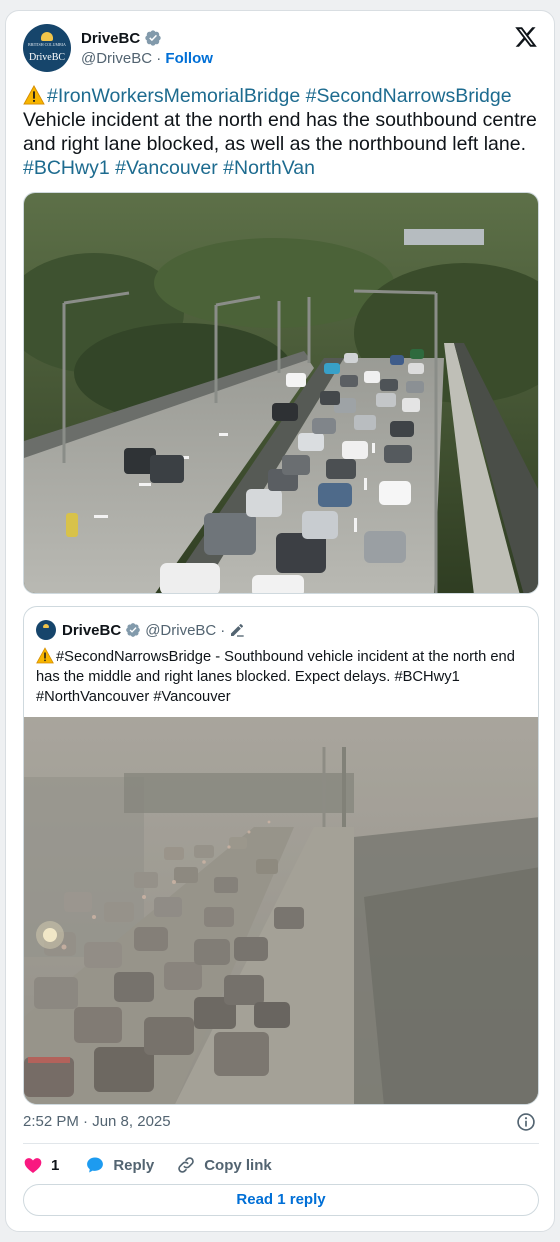 Image resolution: width=560 pixels, height=1242 pixels. I want to click on quoted-author-name: DriveBC, so click(92, 630).